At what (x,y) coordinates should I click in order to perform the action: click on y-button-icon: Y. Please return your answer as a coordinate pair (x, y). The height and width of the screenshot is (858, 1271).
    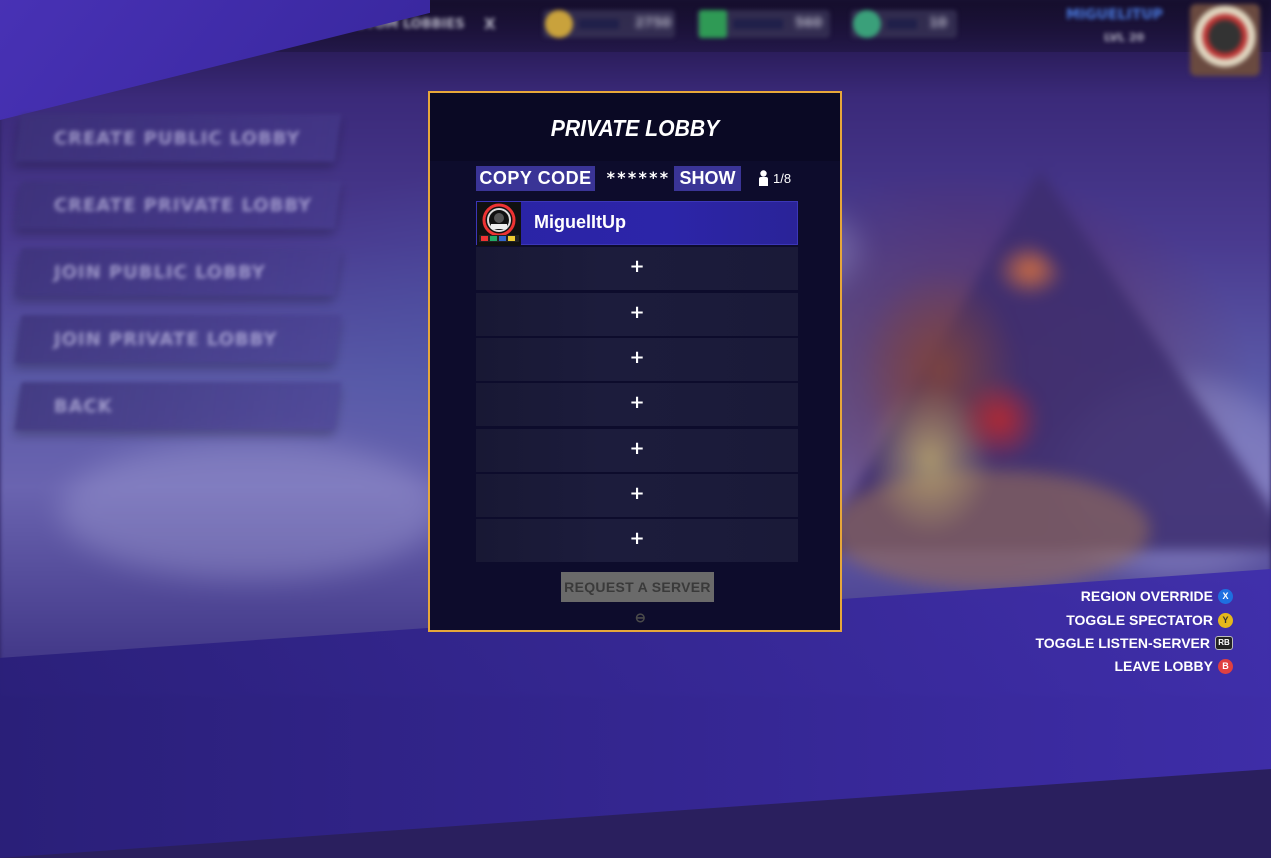
    Looking at the image, I should click on (1225, 620).